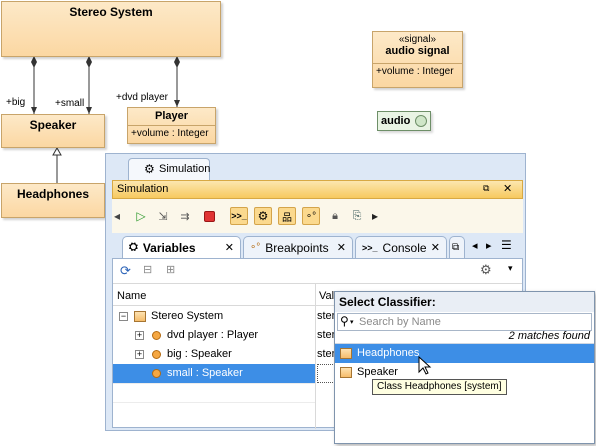  I want to click on row-name: Stereo System, so click(187, 316).